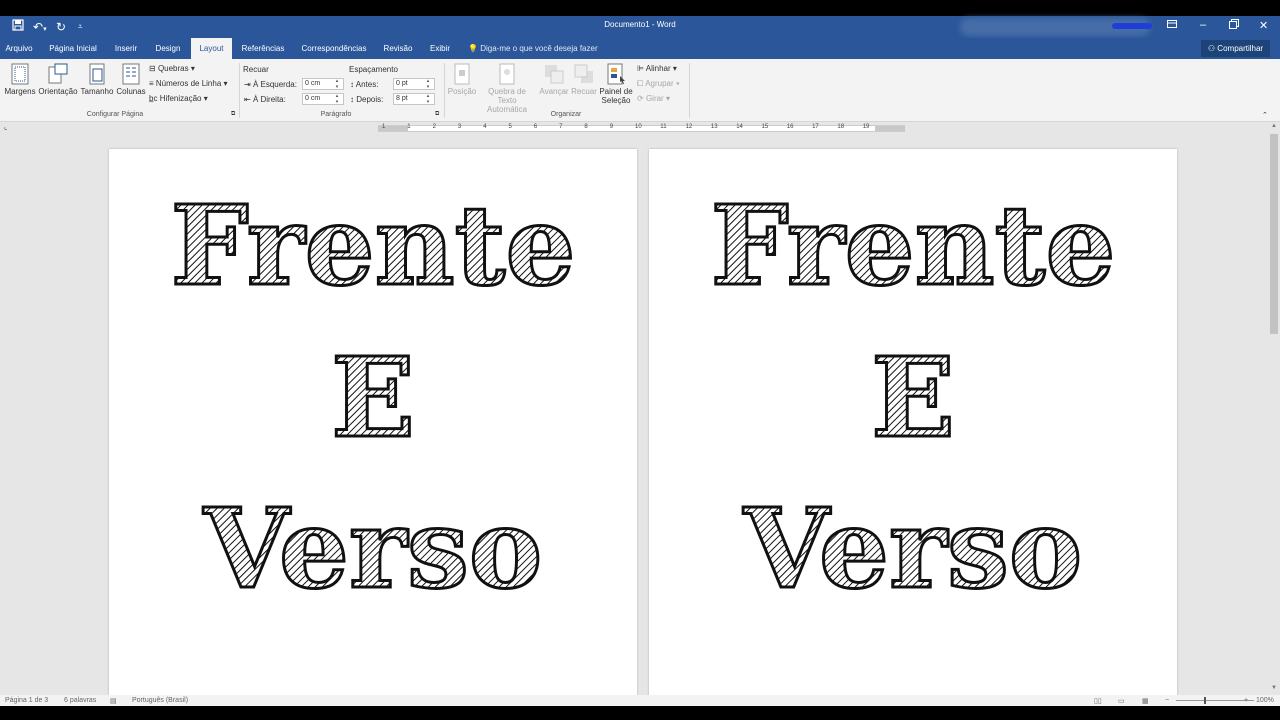 This screenshot has height=720, width=1280. I want to click on tab-layout: Layout, so click(211, 48).